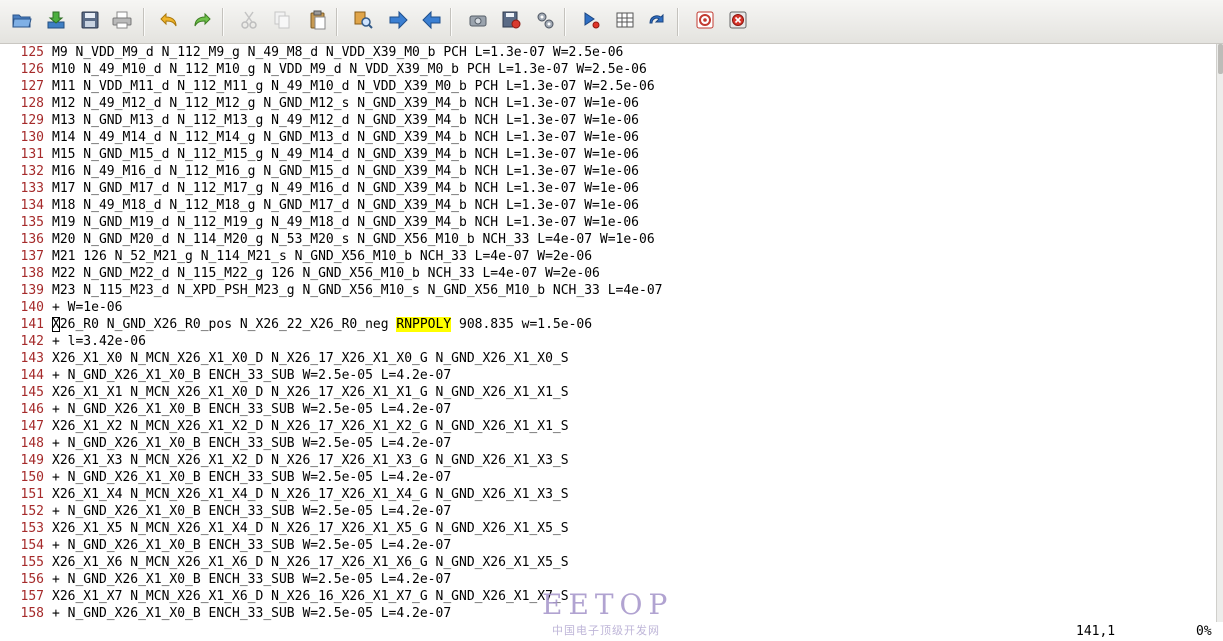  I want to click on table-button, so click(625, 22).